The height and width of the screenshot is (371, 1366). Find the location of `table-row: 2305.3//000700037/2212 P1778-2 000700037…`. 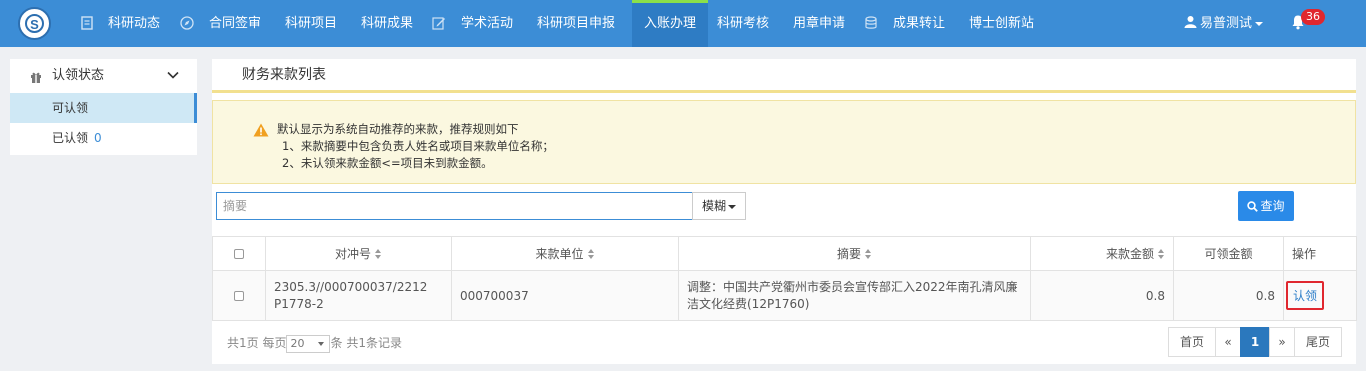

table-row: 2305.3//000700037/2212 P1778-2 000700037… is located at coordinates (784, 295).